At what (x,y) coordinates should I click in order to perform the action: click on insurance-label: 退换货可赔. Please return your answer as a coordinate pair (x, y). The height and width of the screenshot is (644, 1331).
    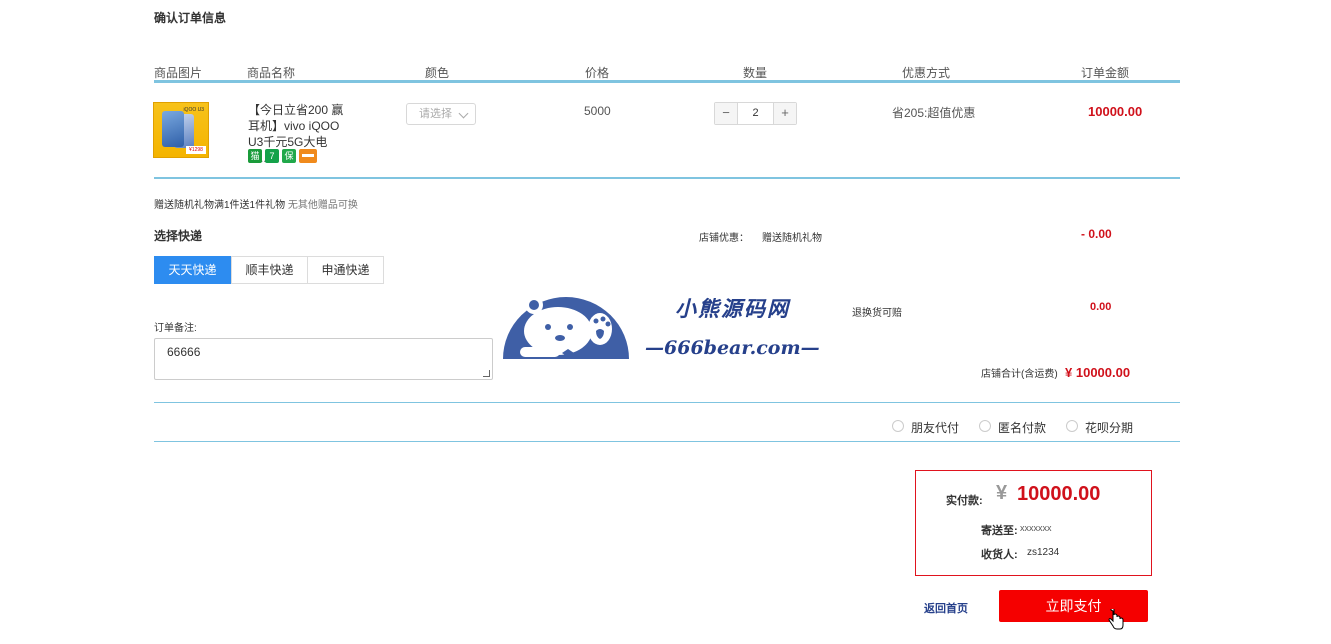
    Looking at the image, I should click on (877, 313).